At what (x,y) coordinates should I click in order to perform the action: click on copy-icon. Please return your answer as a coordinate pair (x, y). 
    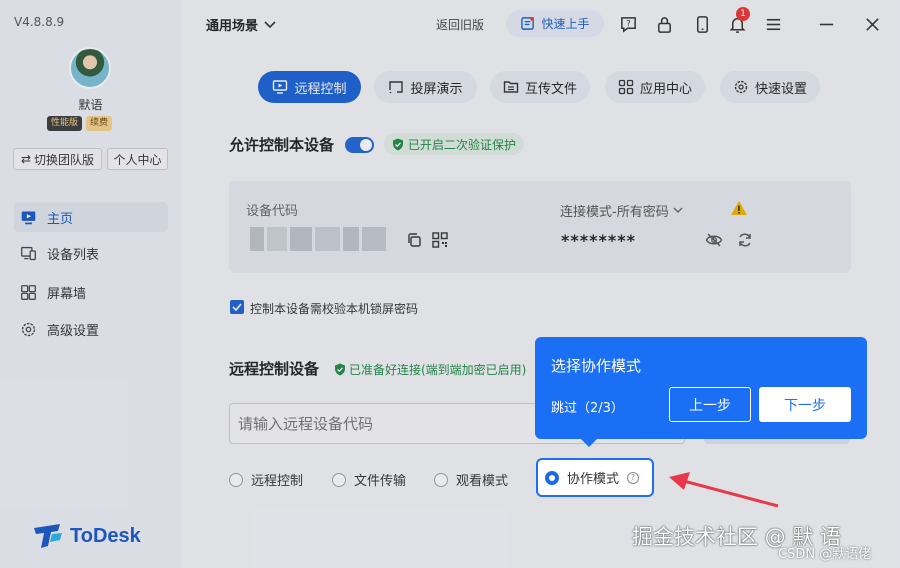
    Looking at the image, I should click on (414, 240).